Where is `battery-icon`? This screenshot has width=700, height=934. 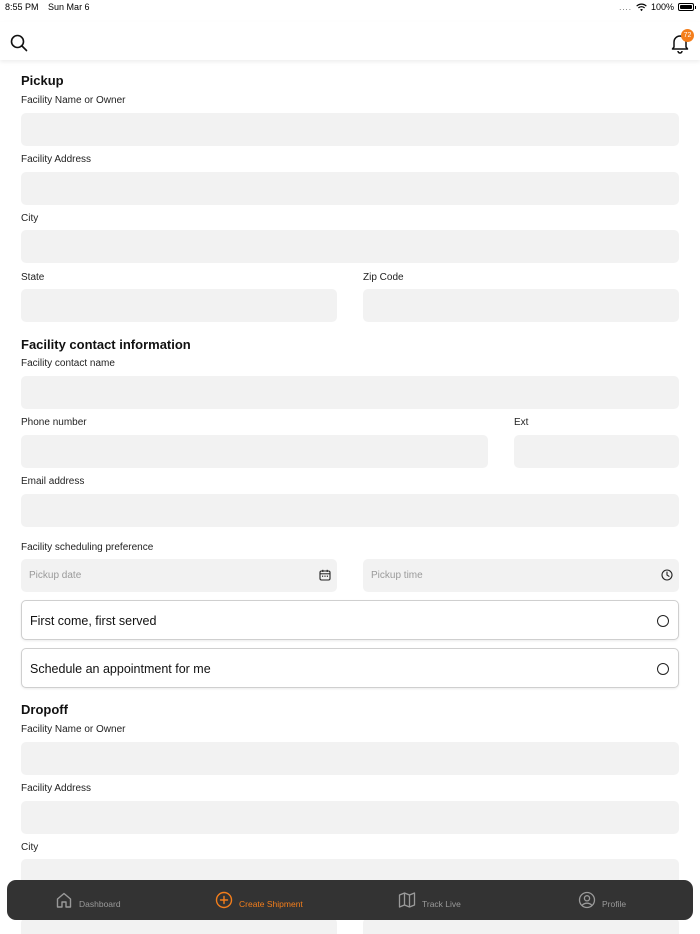
battery-icon is located at coordinates (687, 7).